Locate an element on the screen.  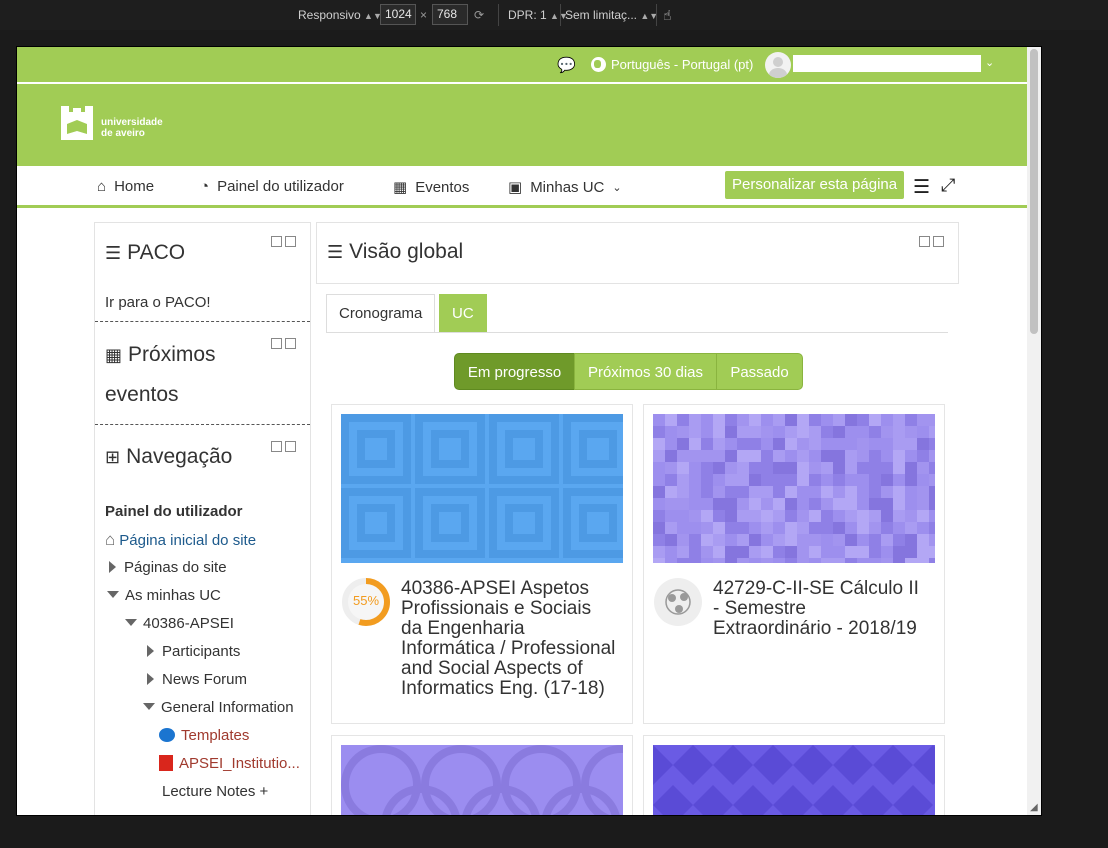
messages-icon: 💬 is located at coordinates (566, 65).